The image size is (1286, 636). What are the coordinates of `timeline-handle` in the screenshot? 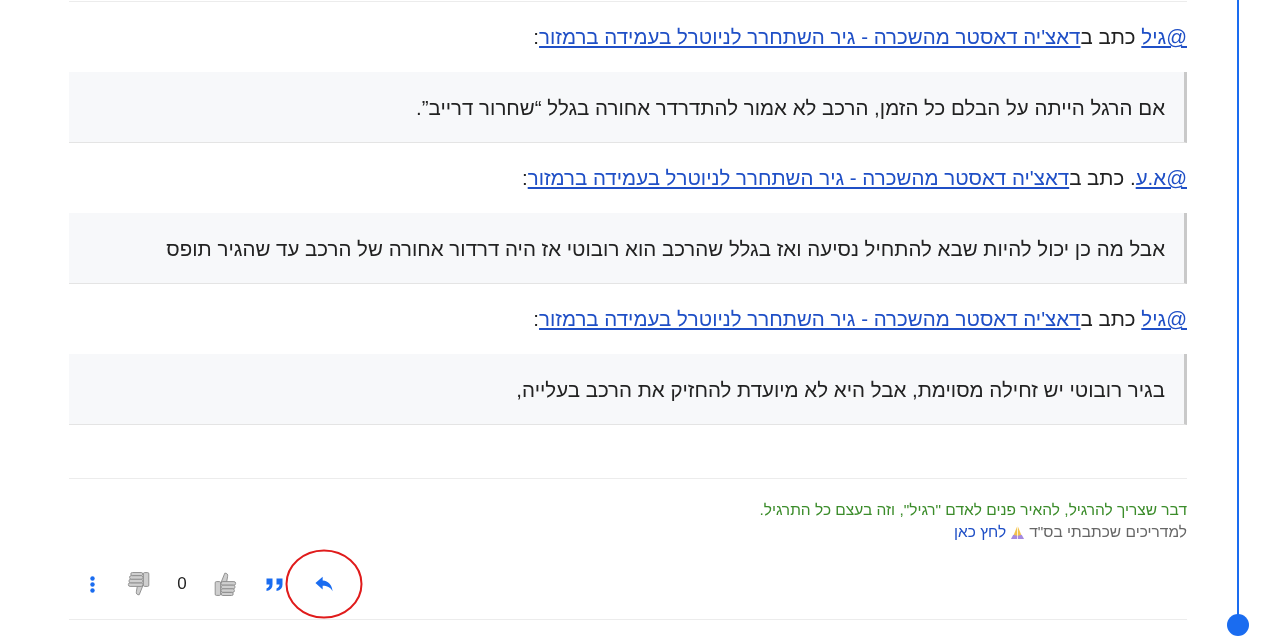 It's located at (1238, 625).